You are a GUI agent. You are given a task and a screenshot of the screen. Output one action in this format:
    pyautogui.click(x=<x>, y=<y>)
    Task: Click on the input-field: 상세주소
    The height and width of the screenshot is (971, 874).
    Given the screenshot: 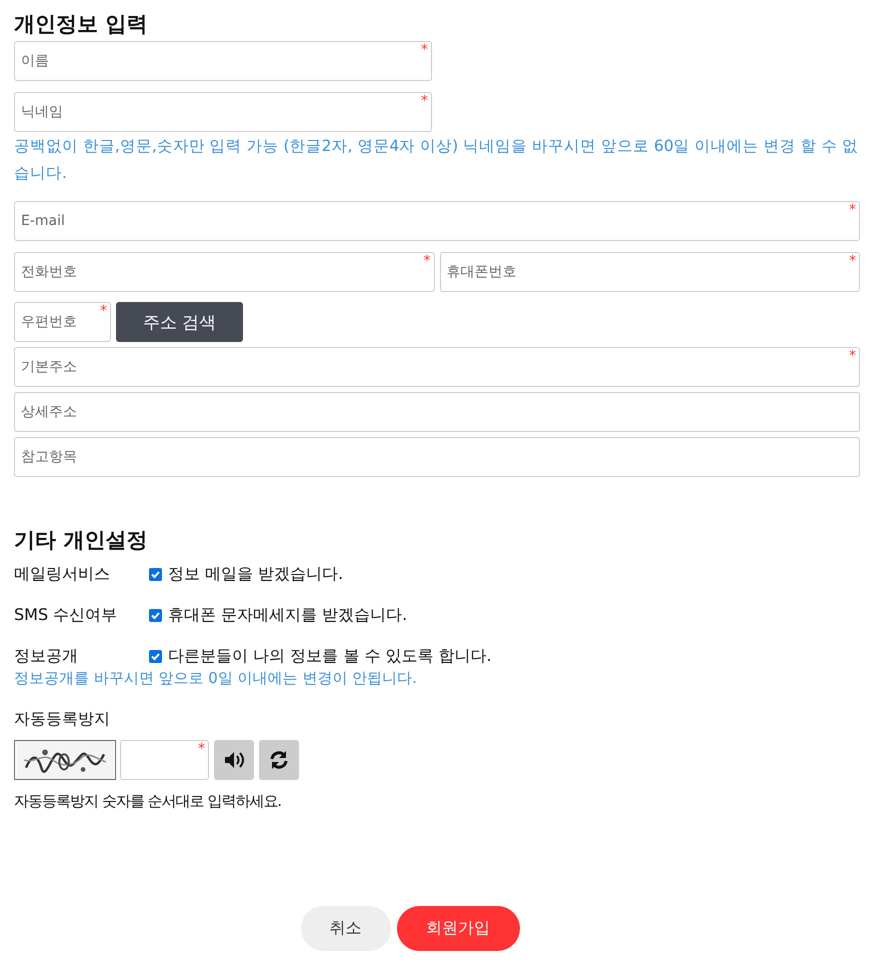 What is the action you would take?
    pyautogui.click(x=437, y=412)
    